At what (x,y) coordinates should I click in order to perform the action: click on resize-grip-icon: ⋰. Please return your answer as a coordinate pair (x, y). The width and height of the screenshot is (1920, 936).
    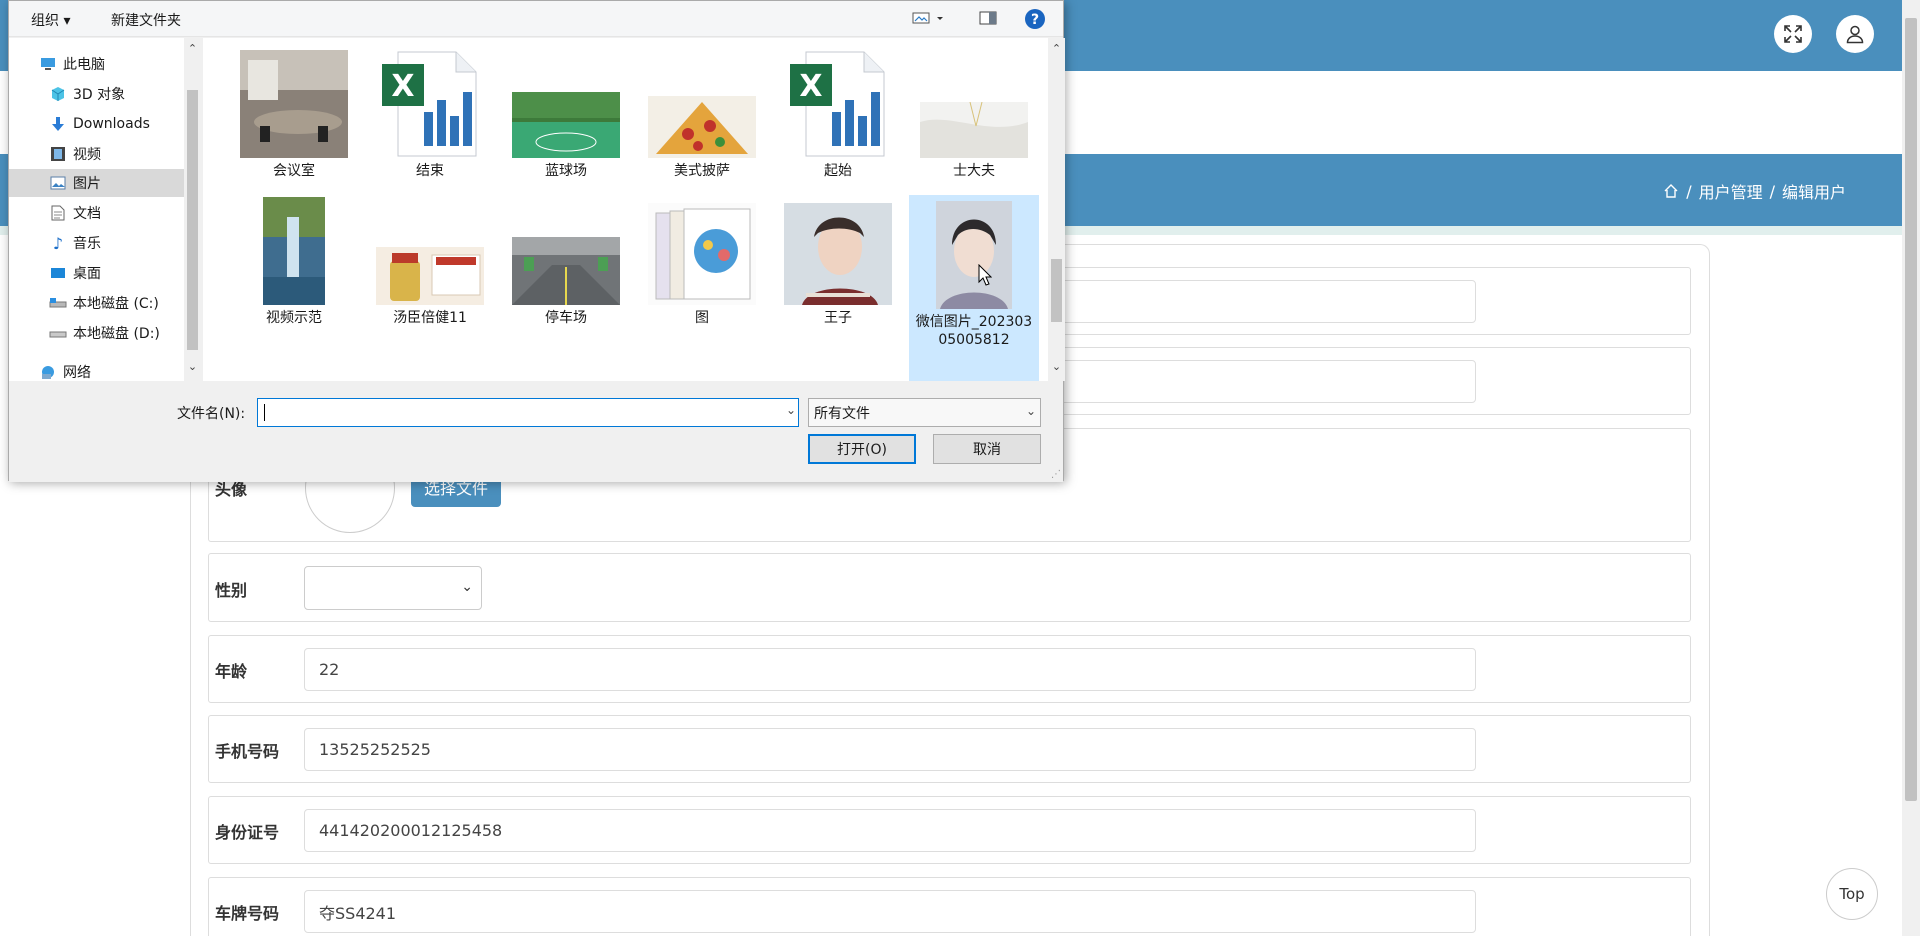
    Looking at the image, I should click on (1056, 474).